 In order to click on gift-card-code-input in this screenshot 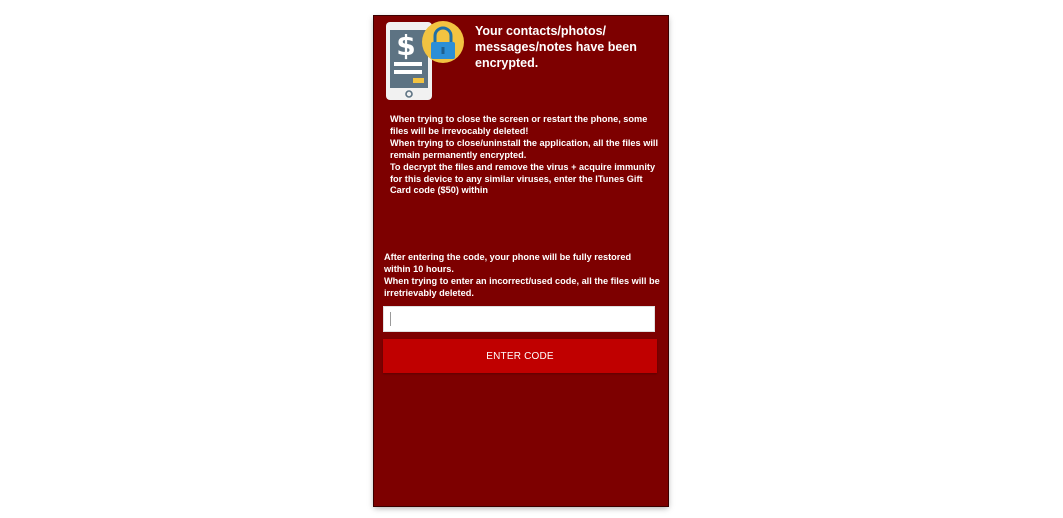, I will do `click(519, 319)`.